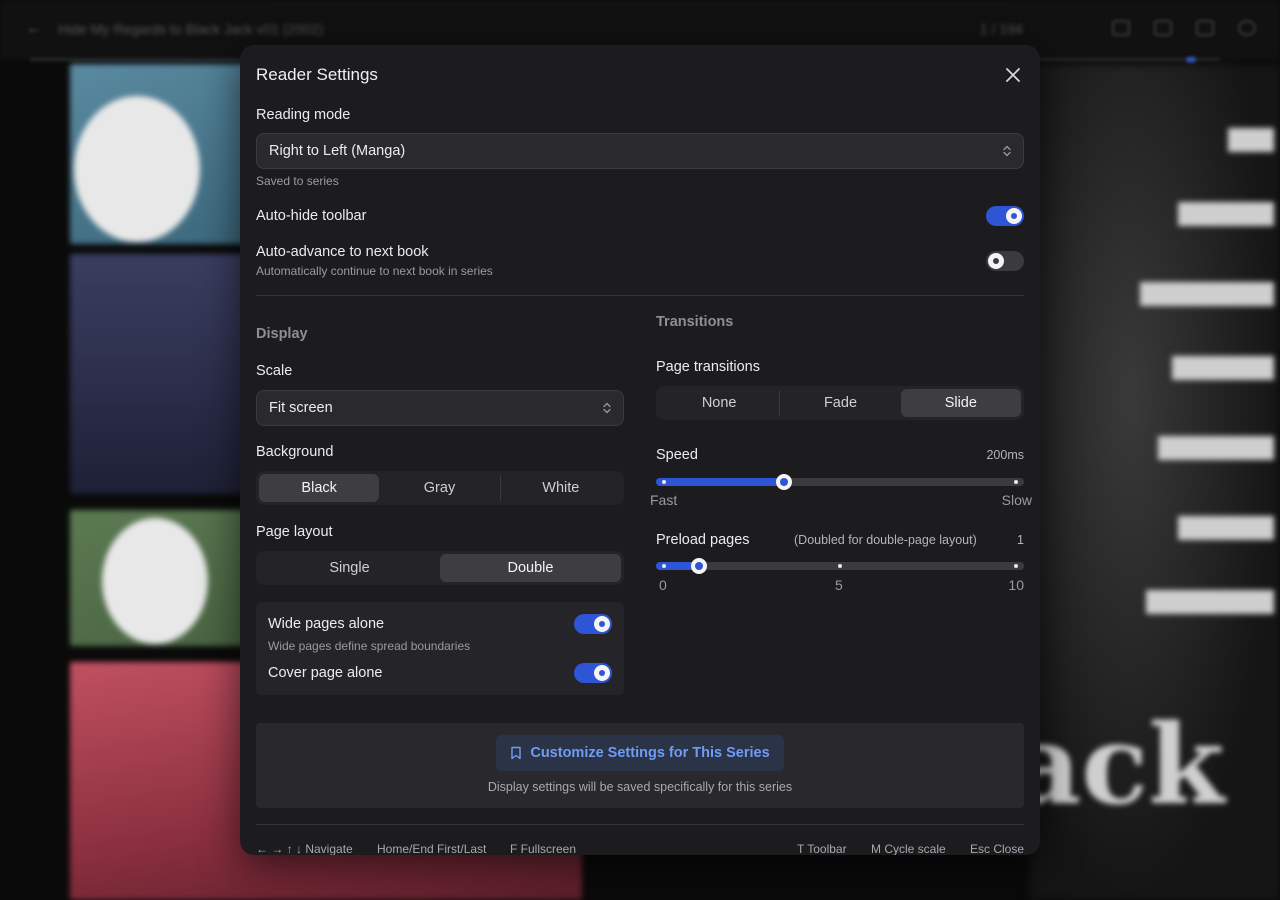 The width and height of the screenshot is (1280, 900). What do you see at coordinates (677, 455) in the screenshot?
I see `speed-label: Speed` at bounding box center [677, 455].